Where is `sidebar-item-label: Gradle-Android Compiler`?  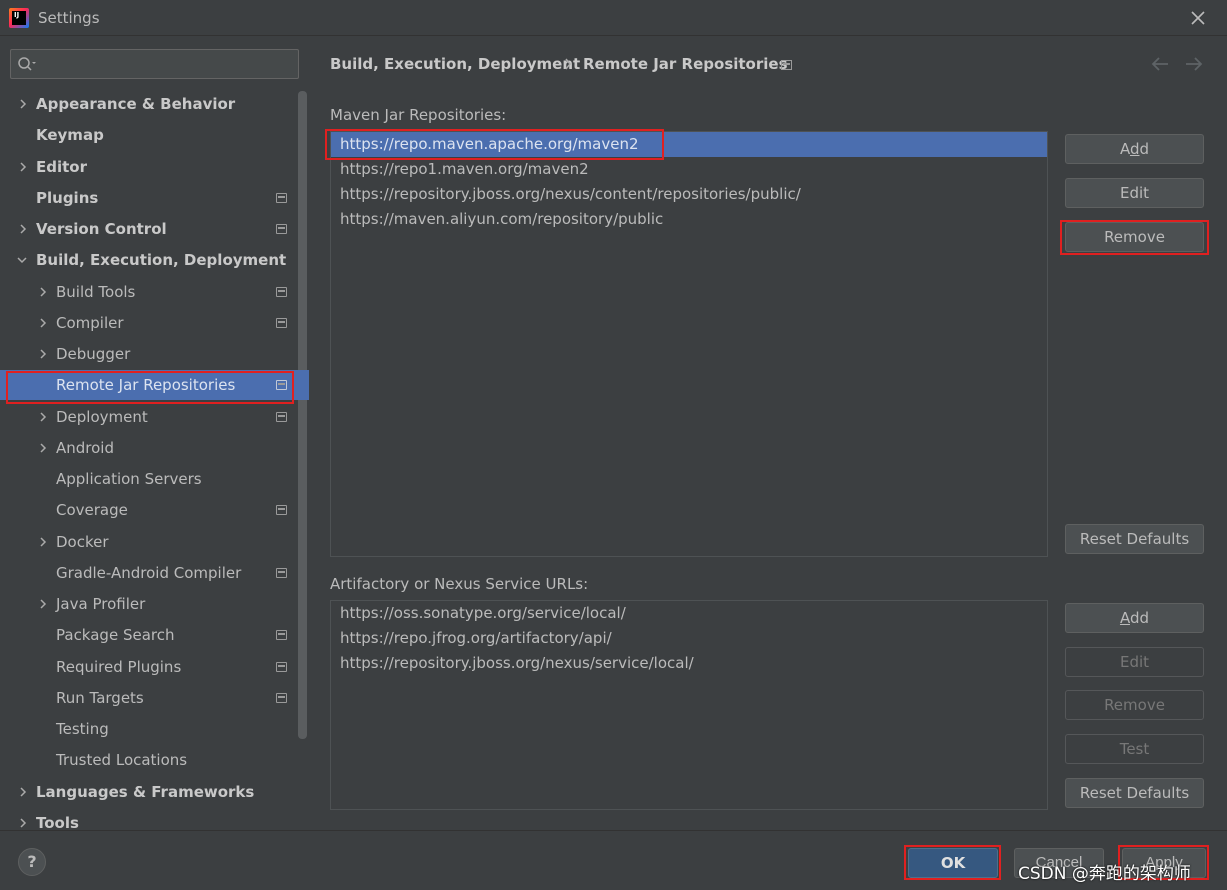 sidebar-item-label: Gradle-Android Compiler is located at coordinates (149, 573).